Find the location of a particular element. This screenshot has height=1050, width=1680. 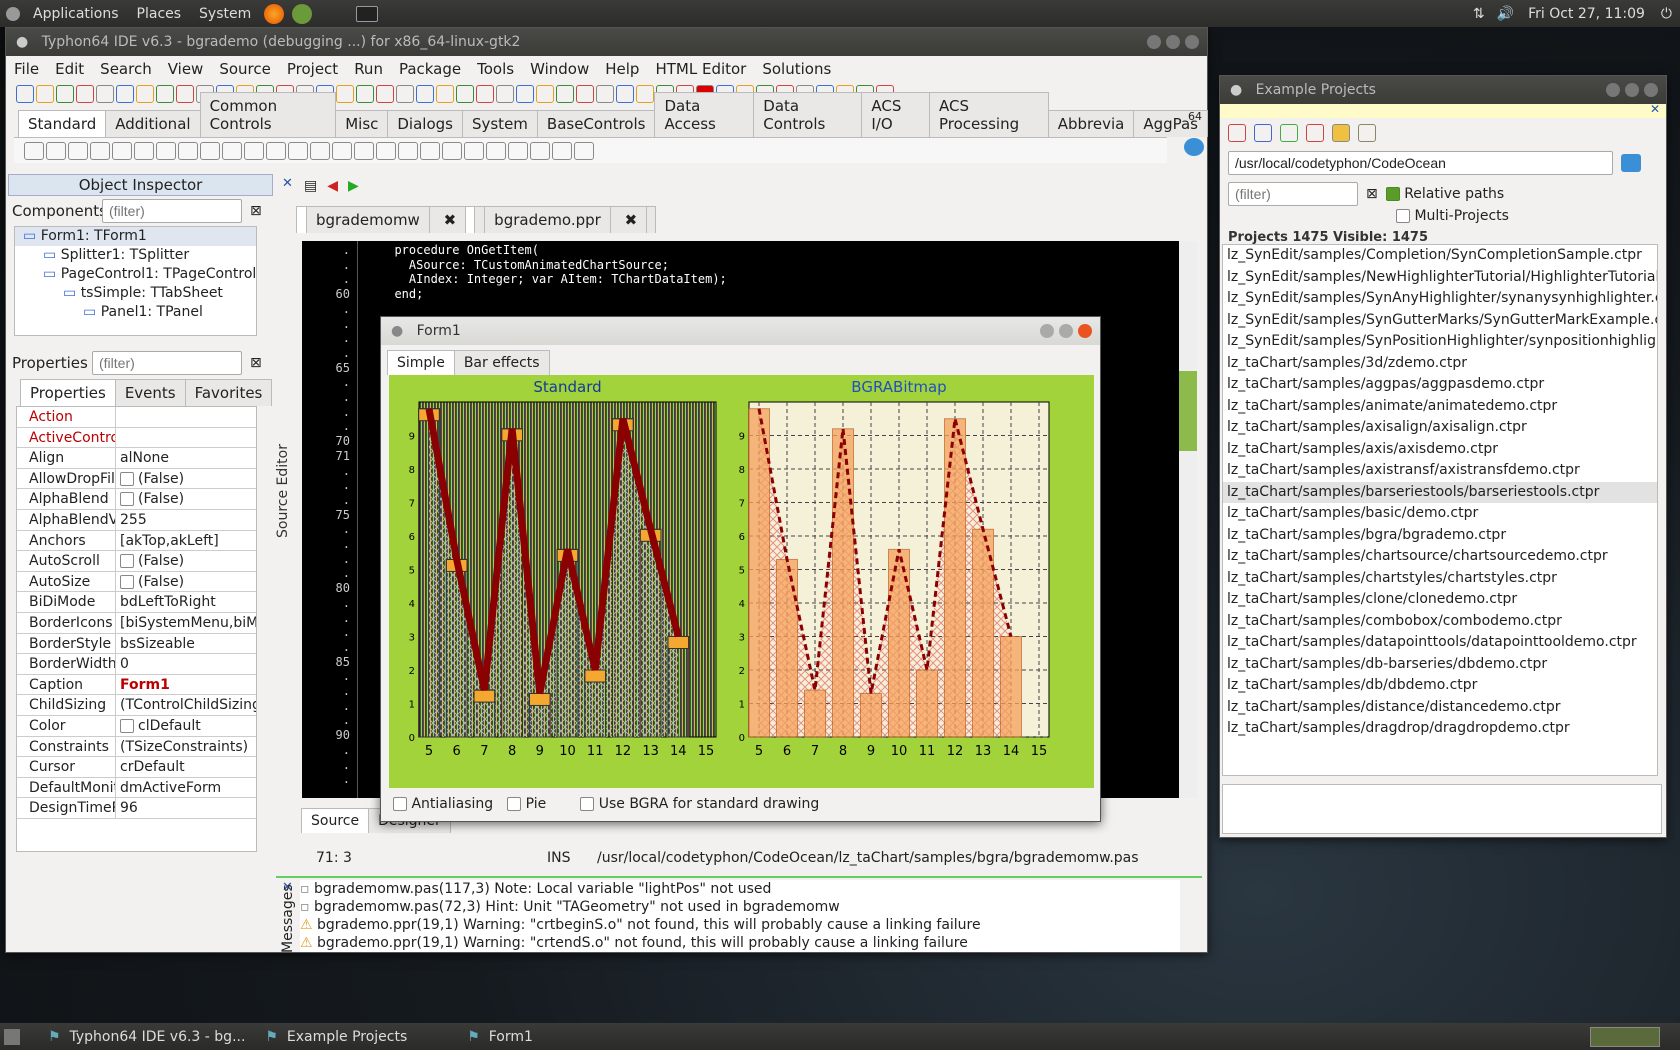

tree-node: ▭ Form1: TForm1 is located at coordinates (135, 236).